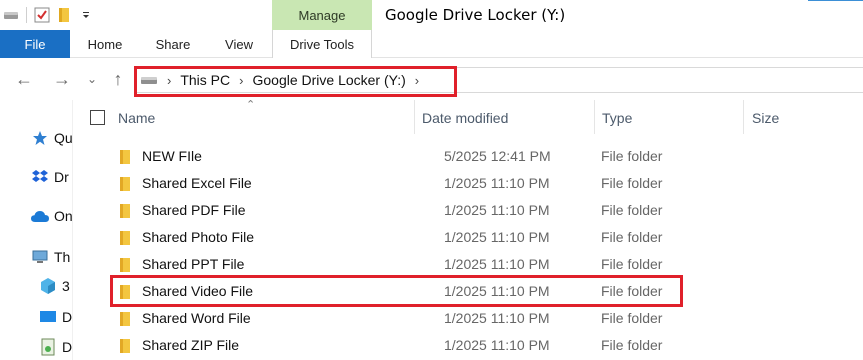 Image resolution: width=863 pixels, height=360 pixels. I want to click on file-name: Shared Excel File, so click(197, 183).